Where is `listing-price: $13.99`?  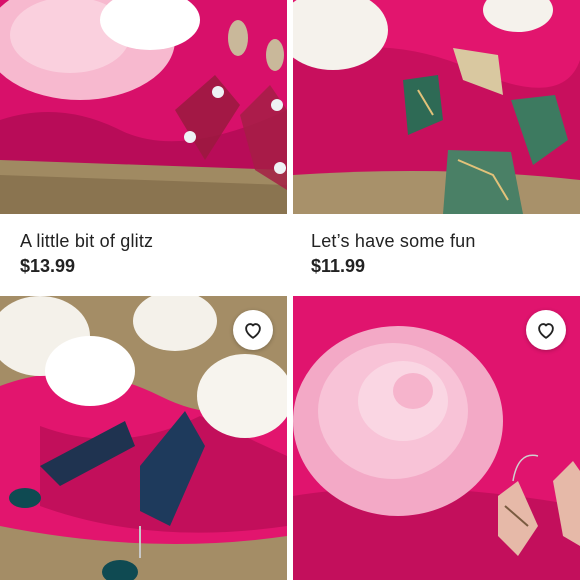 listing-price: $13.99 is located at coordinates (48, 266).